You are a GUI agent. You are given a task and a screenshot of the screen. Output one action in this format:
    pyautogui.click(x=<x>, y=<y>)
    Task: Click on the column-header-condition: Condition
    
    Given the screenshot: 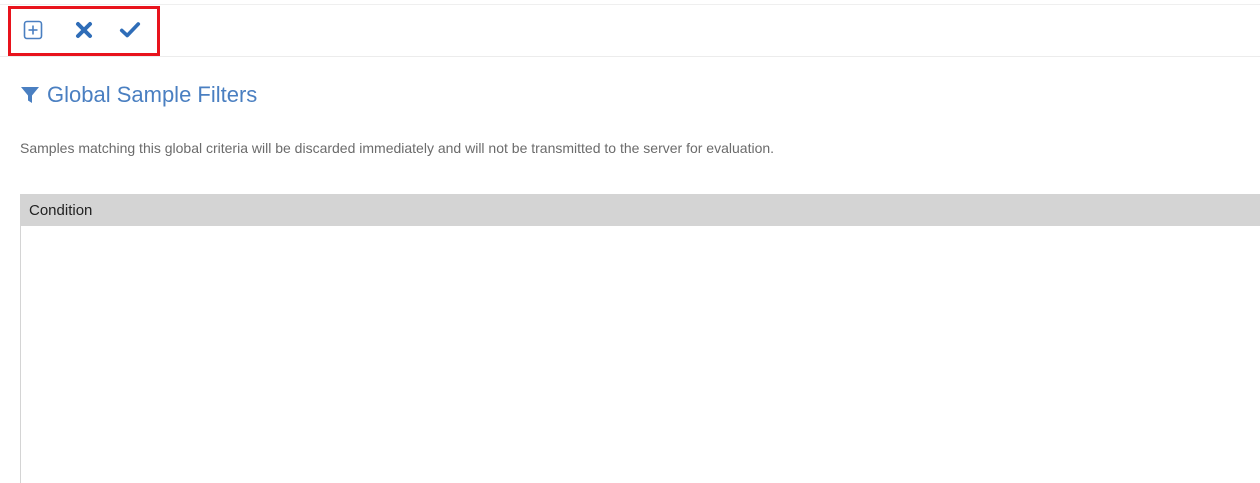 What is the action you would take?
    pyautogui.click(x=60, y=210)
    